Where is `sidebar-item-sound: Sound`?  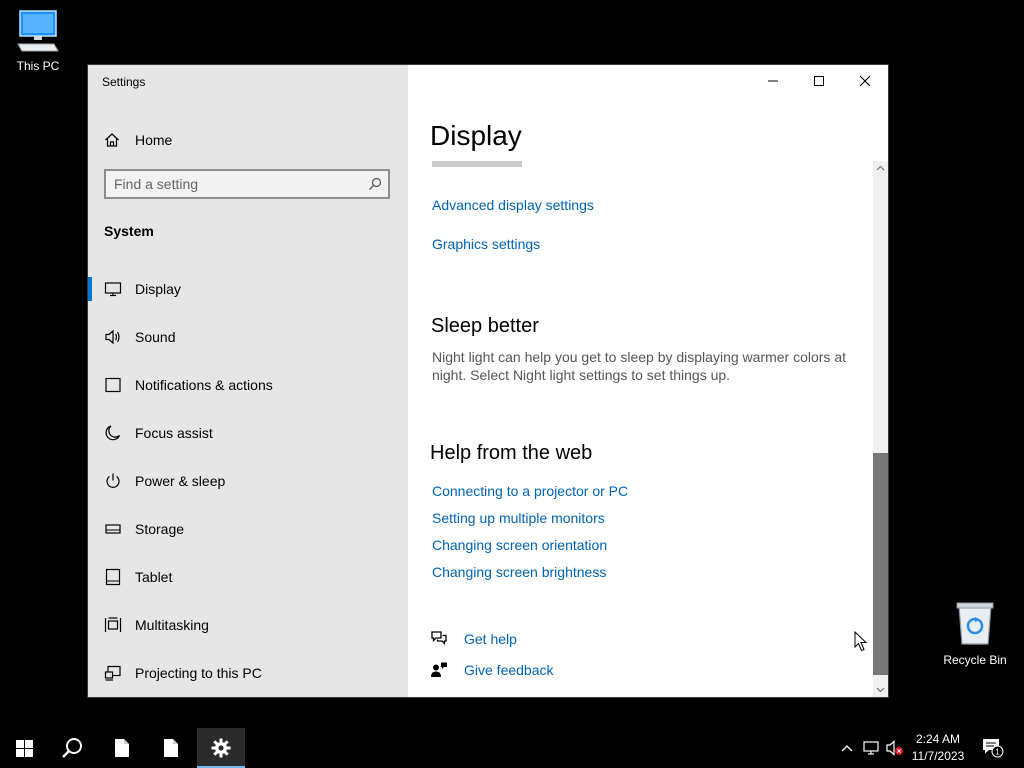
sidebar-item-sound: Sound is located at coordinates (248, 337).